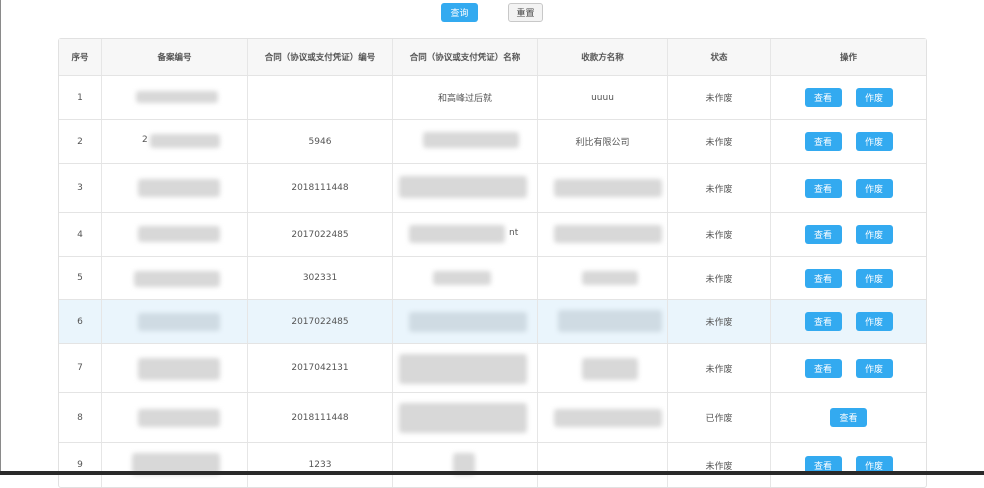 This screenshot has height=488, width=984. Describe the element at coordinates (80, 234) in the screenshot. I see `cell-index: 4` at that location.